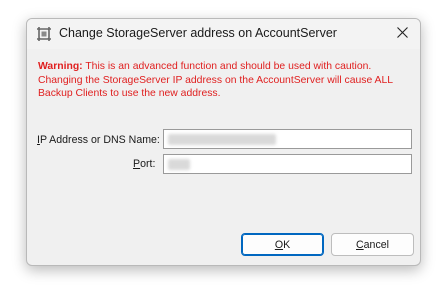 The image size is (448, 293). Describe the element at coordinates (360, 244) in the screenshot. I see `cancel-accelerator: C` at that location.